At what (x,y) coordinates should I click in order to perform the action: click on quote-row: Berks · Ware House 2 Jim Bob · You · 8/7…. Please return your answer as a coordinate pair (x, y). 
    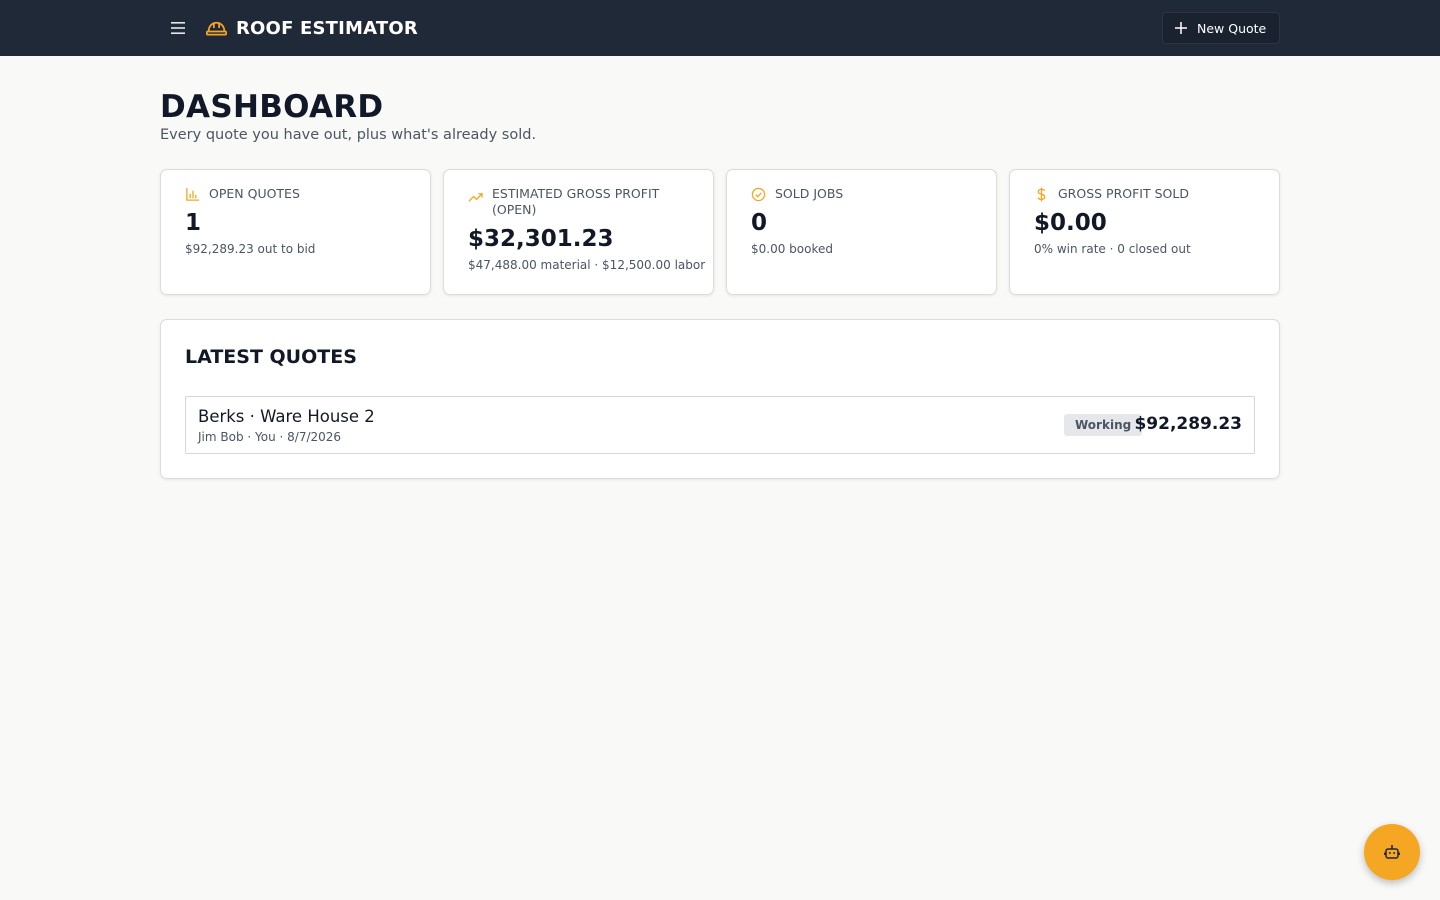
    Looking at the image, I should click on (720, 425).